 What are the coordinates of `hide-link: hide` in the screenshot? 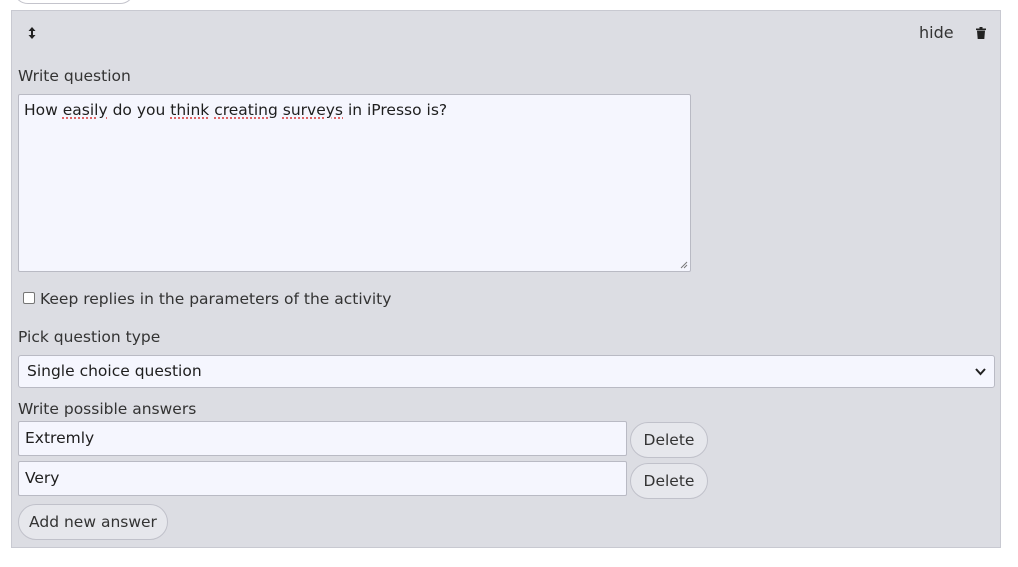 It's located at (936, 32).